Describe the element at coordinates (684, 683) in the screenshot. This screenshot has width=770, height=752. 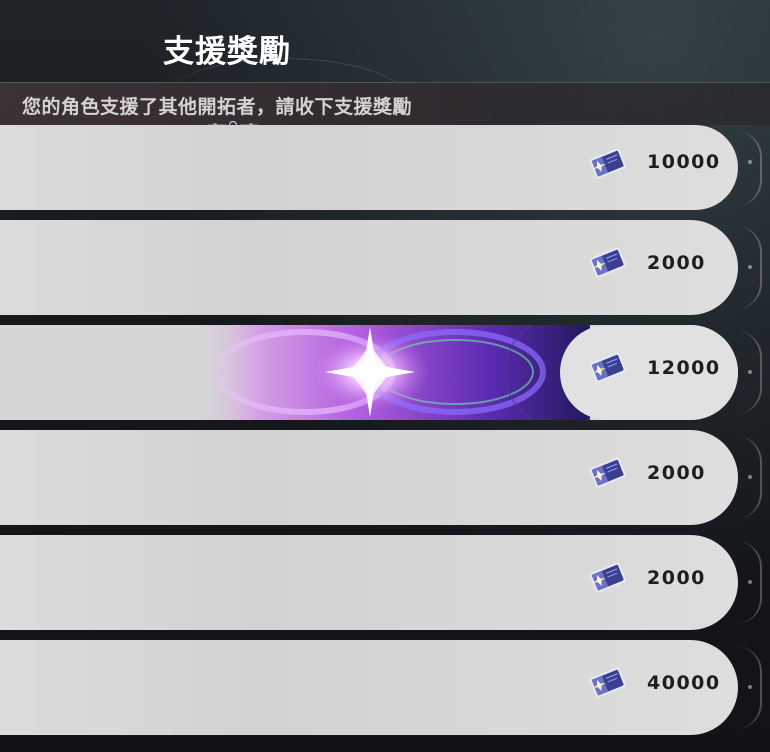
I see `reward-amount: 40000` at that location.